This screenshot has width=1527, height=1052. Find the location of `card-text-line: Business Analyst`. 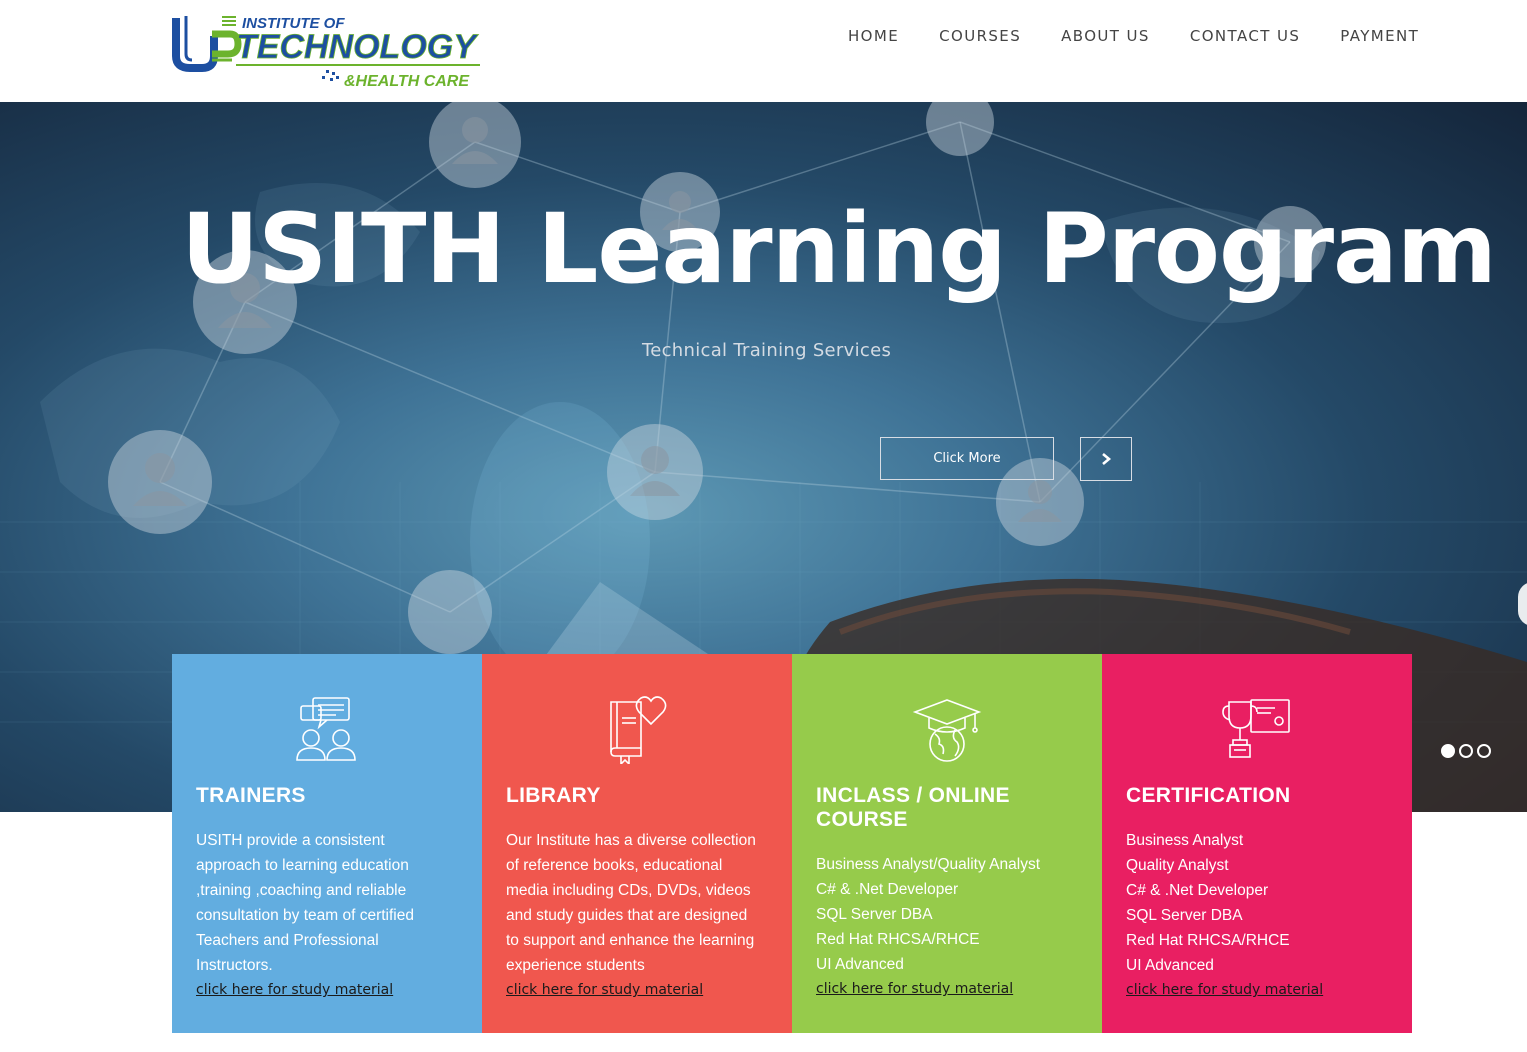

card-text-line: Business Analyst is located at coordinates (1185, 840).